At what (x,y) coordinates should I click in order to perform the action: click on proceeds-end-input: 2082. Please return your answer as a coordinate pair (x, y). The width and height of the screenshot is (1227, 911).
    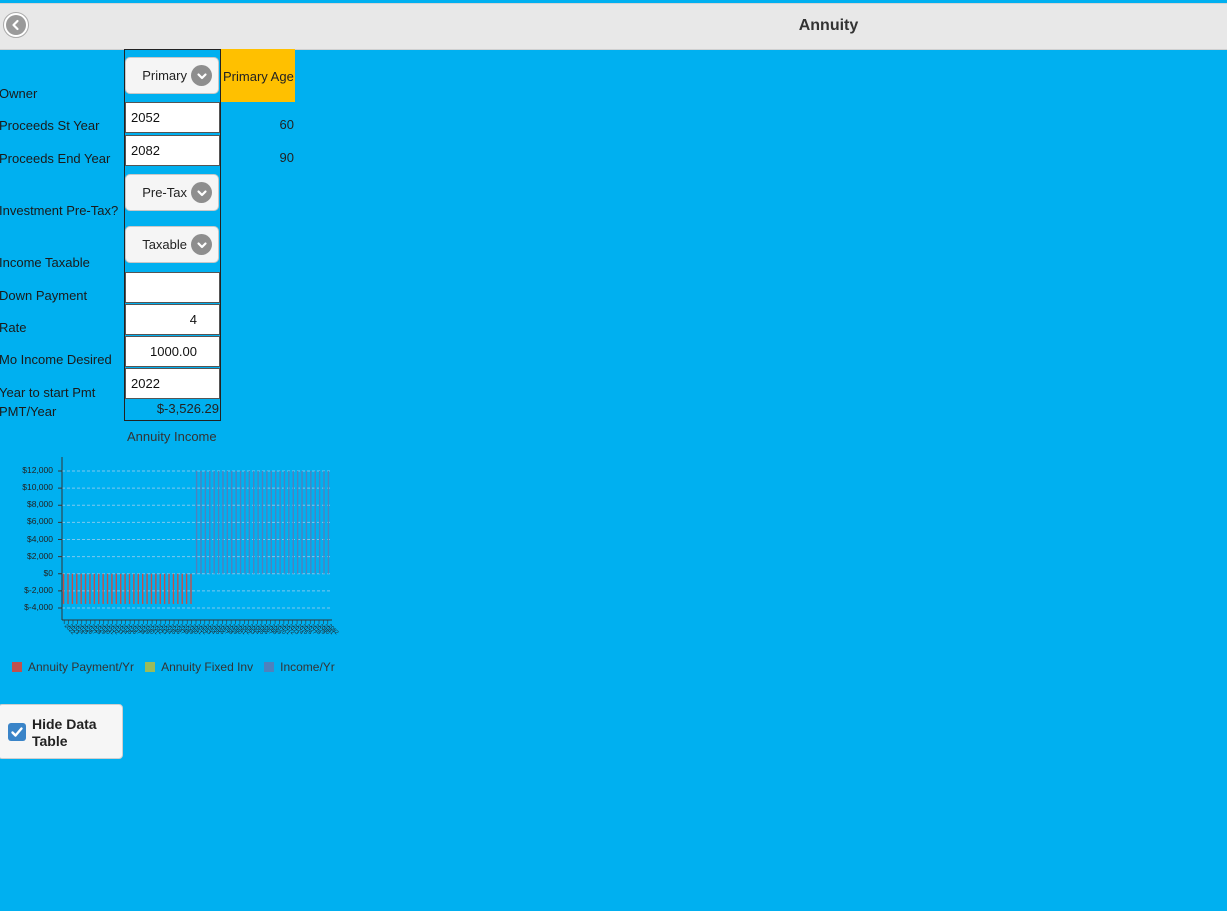
    Looking at the image, I should click on (172, 150).